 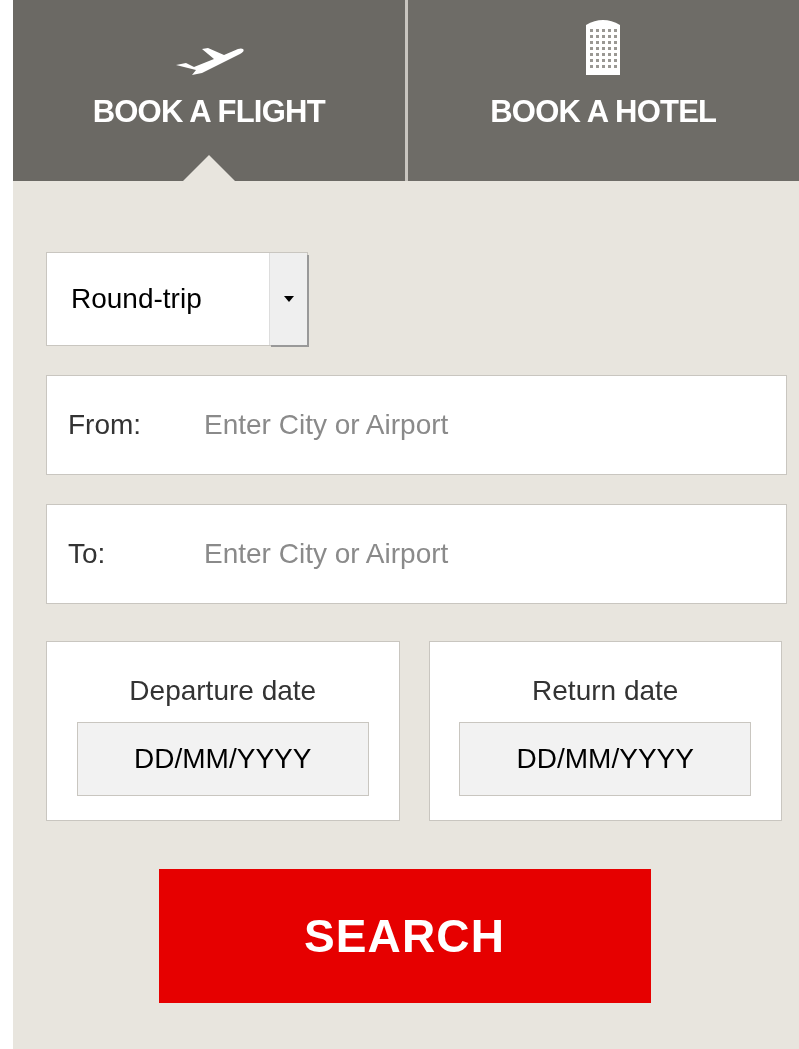 What do you see at coordinates (605, 691) in the screenshot?
I see `date-label: Return date` at bounding box center [605, 691].